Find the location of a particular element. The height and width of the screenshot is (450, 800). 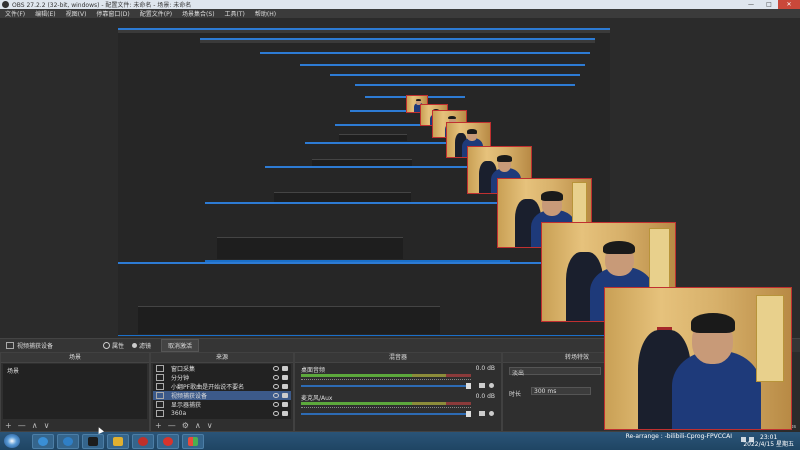

source-item: 显示器捕获 is located at coordinates (222, 404).